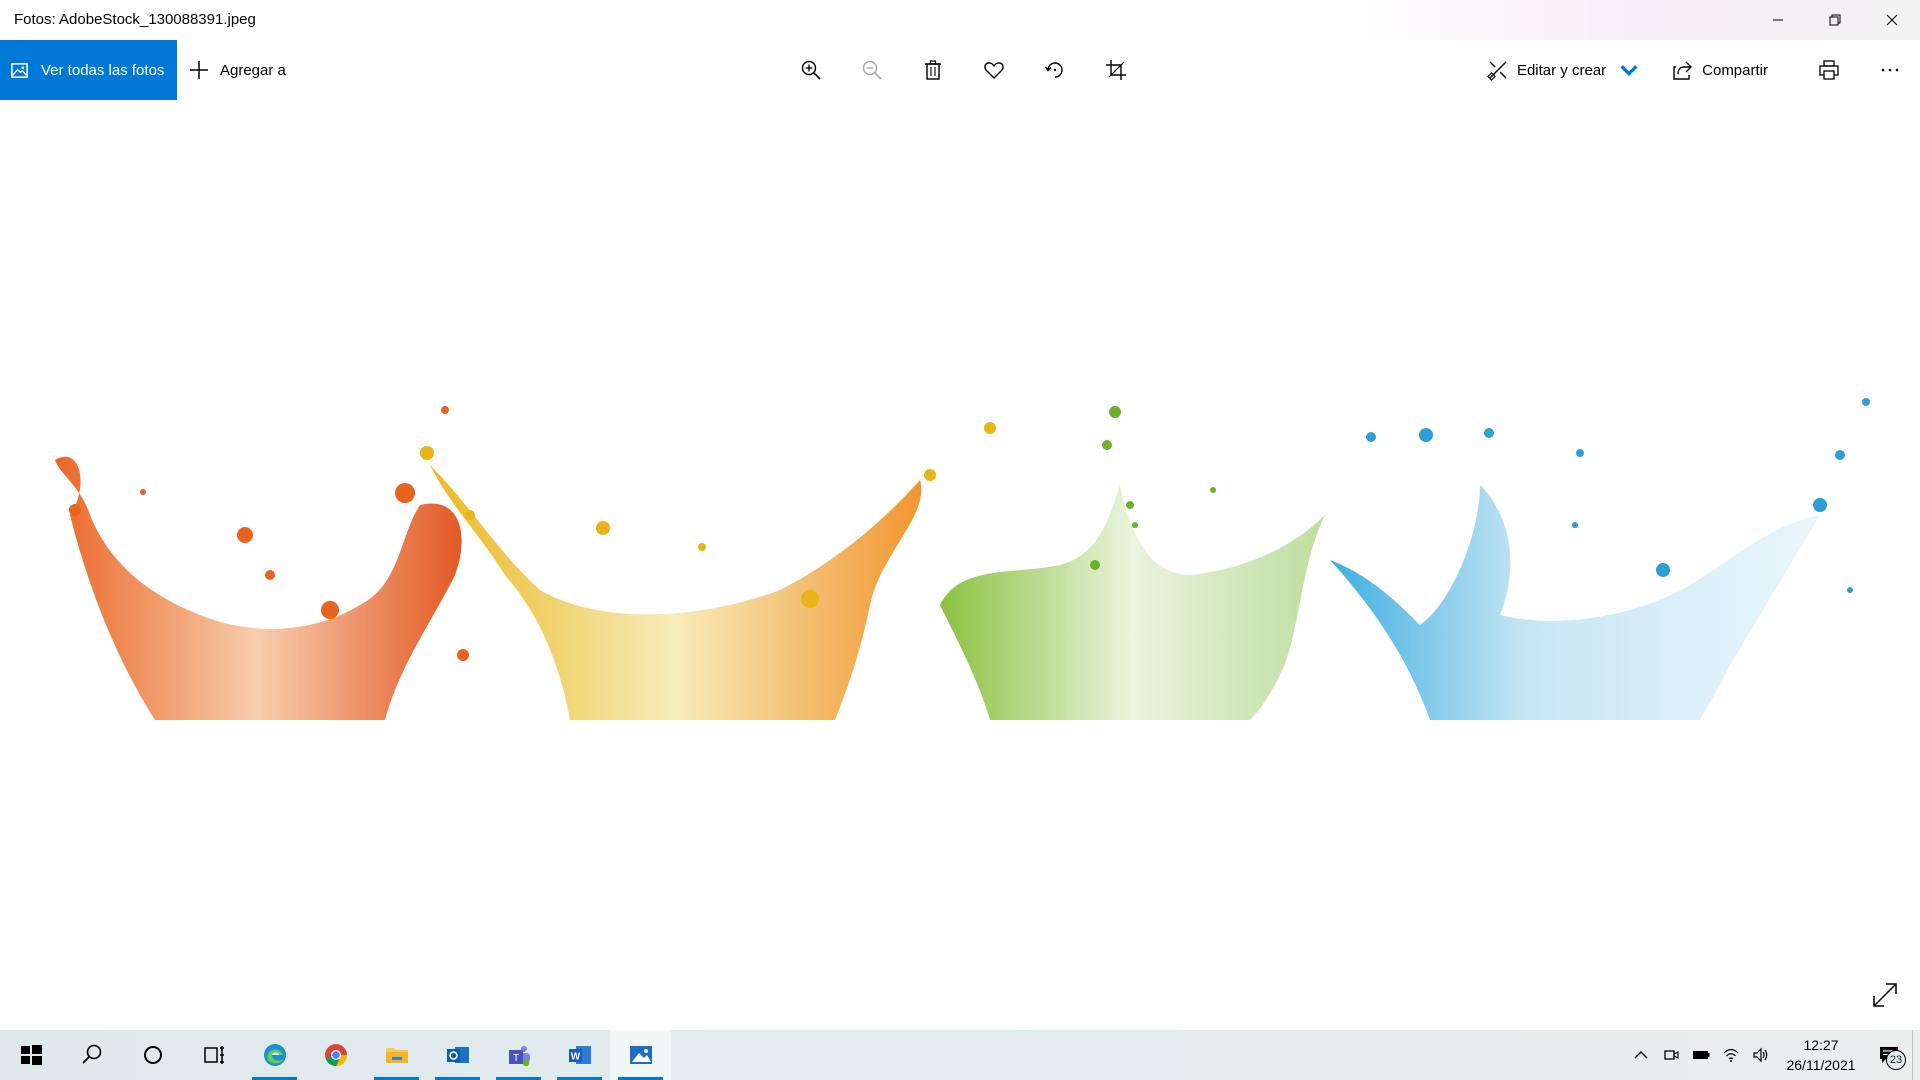 The height and width of the screenshot is (1080, 1920). I want to click on chrome-icon, so click(335, 1055).